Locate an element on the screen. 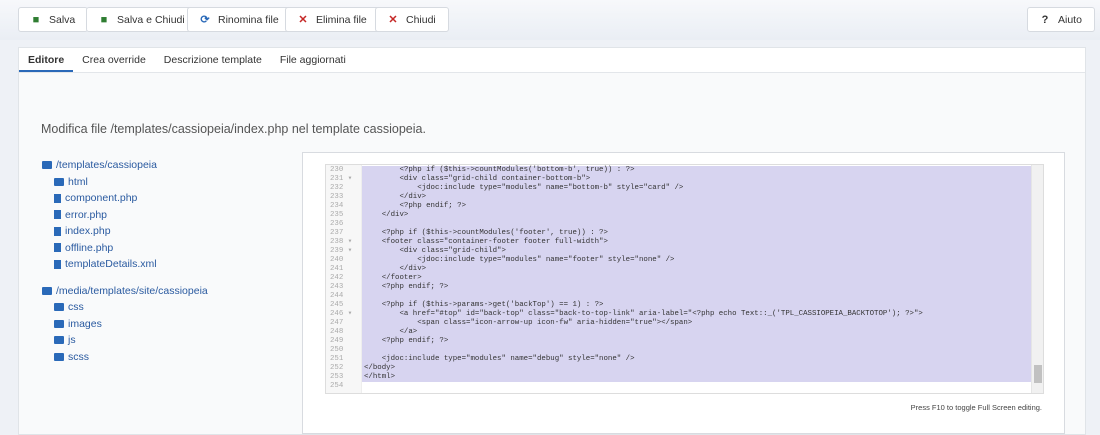 The height and width of the screenshot is (435, 1100). line-number: 243 is located at coordinates (337, 287).